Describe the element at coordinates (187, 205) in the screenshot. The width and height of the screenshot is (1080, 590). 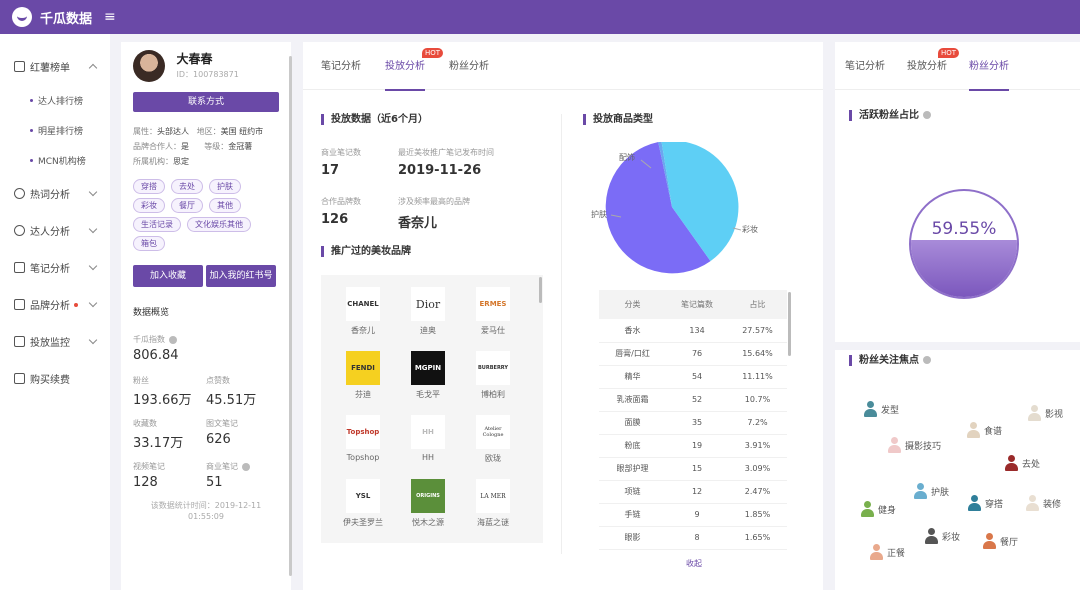
I see `tag: 餐厅` at that location.